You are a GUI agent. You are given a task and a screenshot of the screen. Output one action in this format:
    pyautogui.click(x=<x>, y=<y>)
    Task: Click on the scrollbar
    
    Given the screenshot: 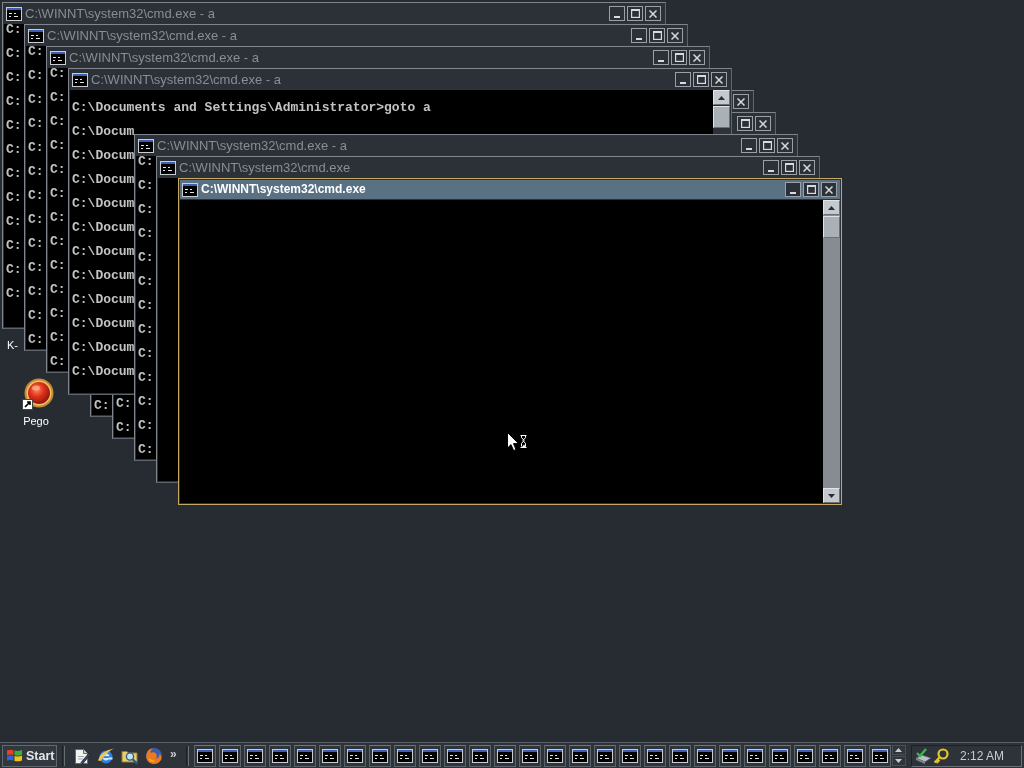 What is the action you would take?
    pyautogui.click(x=831, y=351)
    